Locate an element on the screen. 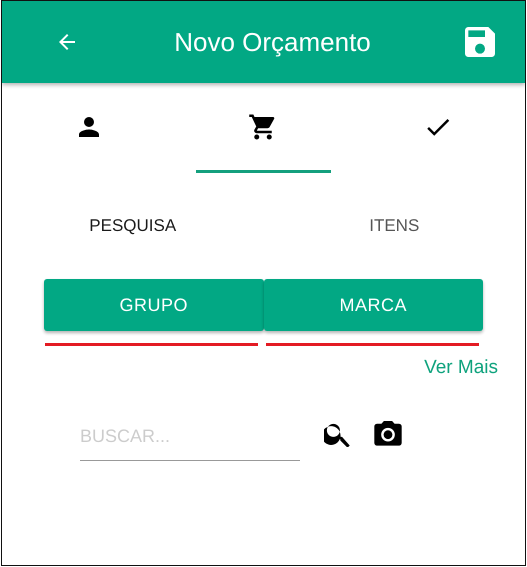 The height and width of the screenshot is (567, 527). save-icon is located at coordinates (480, 42).